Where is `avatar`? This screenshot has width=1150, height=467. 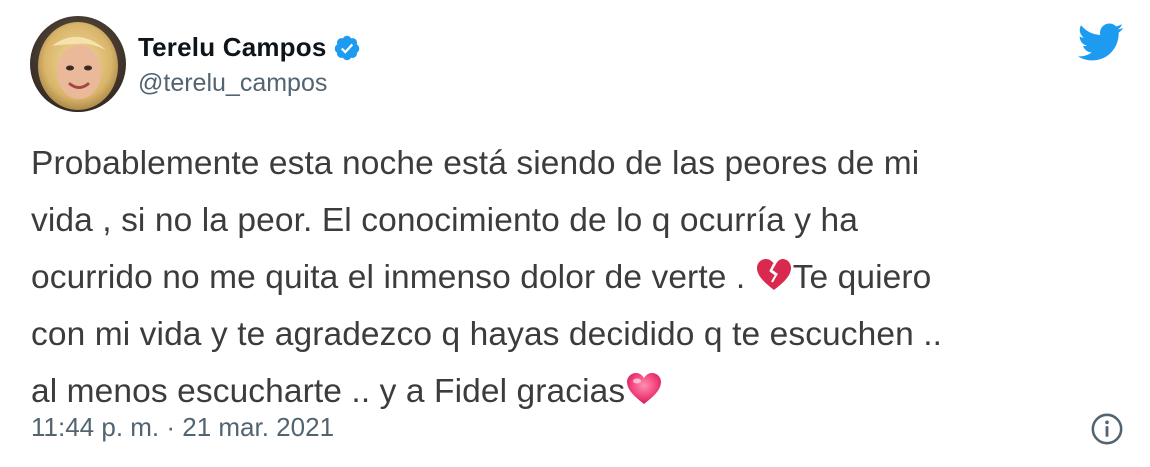 avatar is located at coordinates (78, 64).